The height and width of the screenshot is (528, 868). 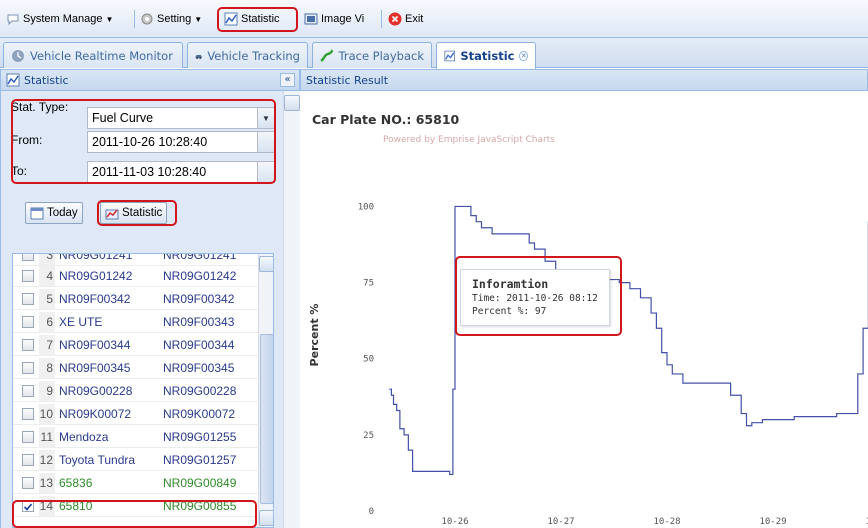 I want to click on highlight-tooltip, so click(x=538, y=296).